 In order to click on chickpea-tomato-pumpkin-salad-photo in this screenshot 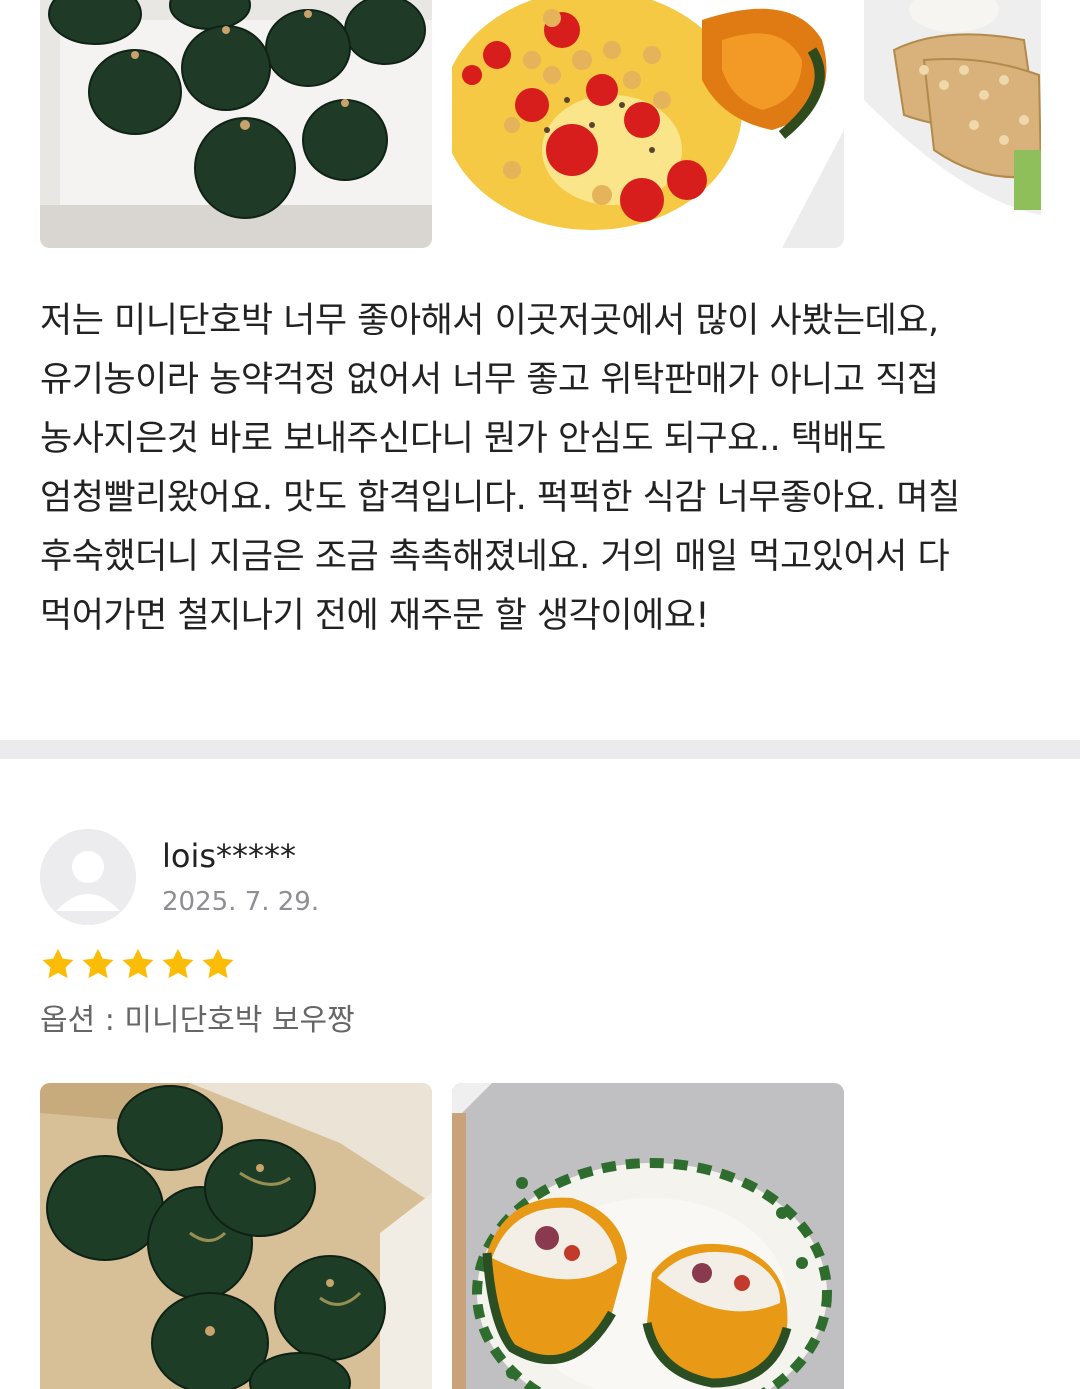, I will do `click(648, 124)`.